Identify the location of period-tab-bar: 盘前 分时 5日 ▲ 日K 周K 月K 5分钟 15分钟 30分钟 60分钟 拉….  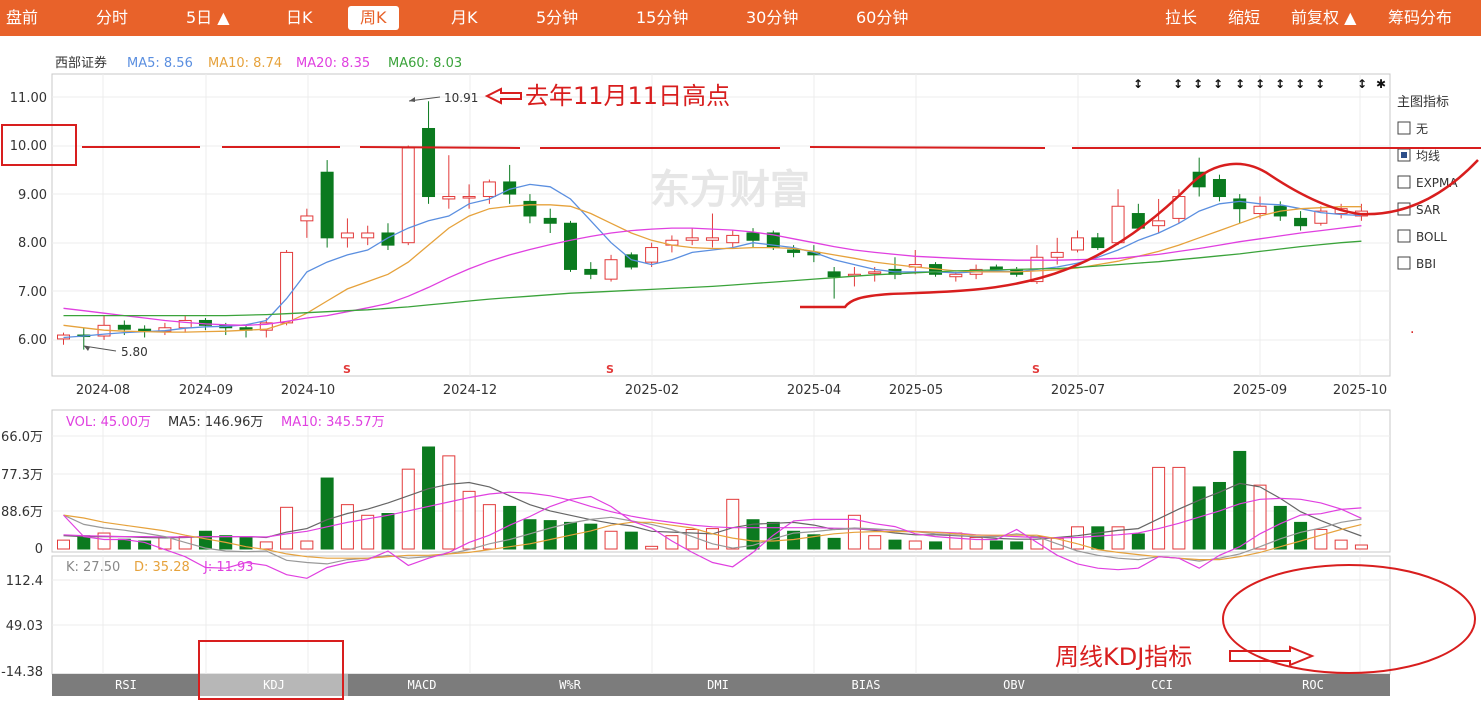
(740, 18).